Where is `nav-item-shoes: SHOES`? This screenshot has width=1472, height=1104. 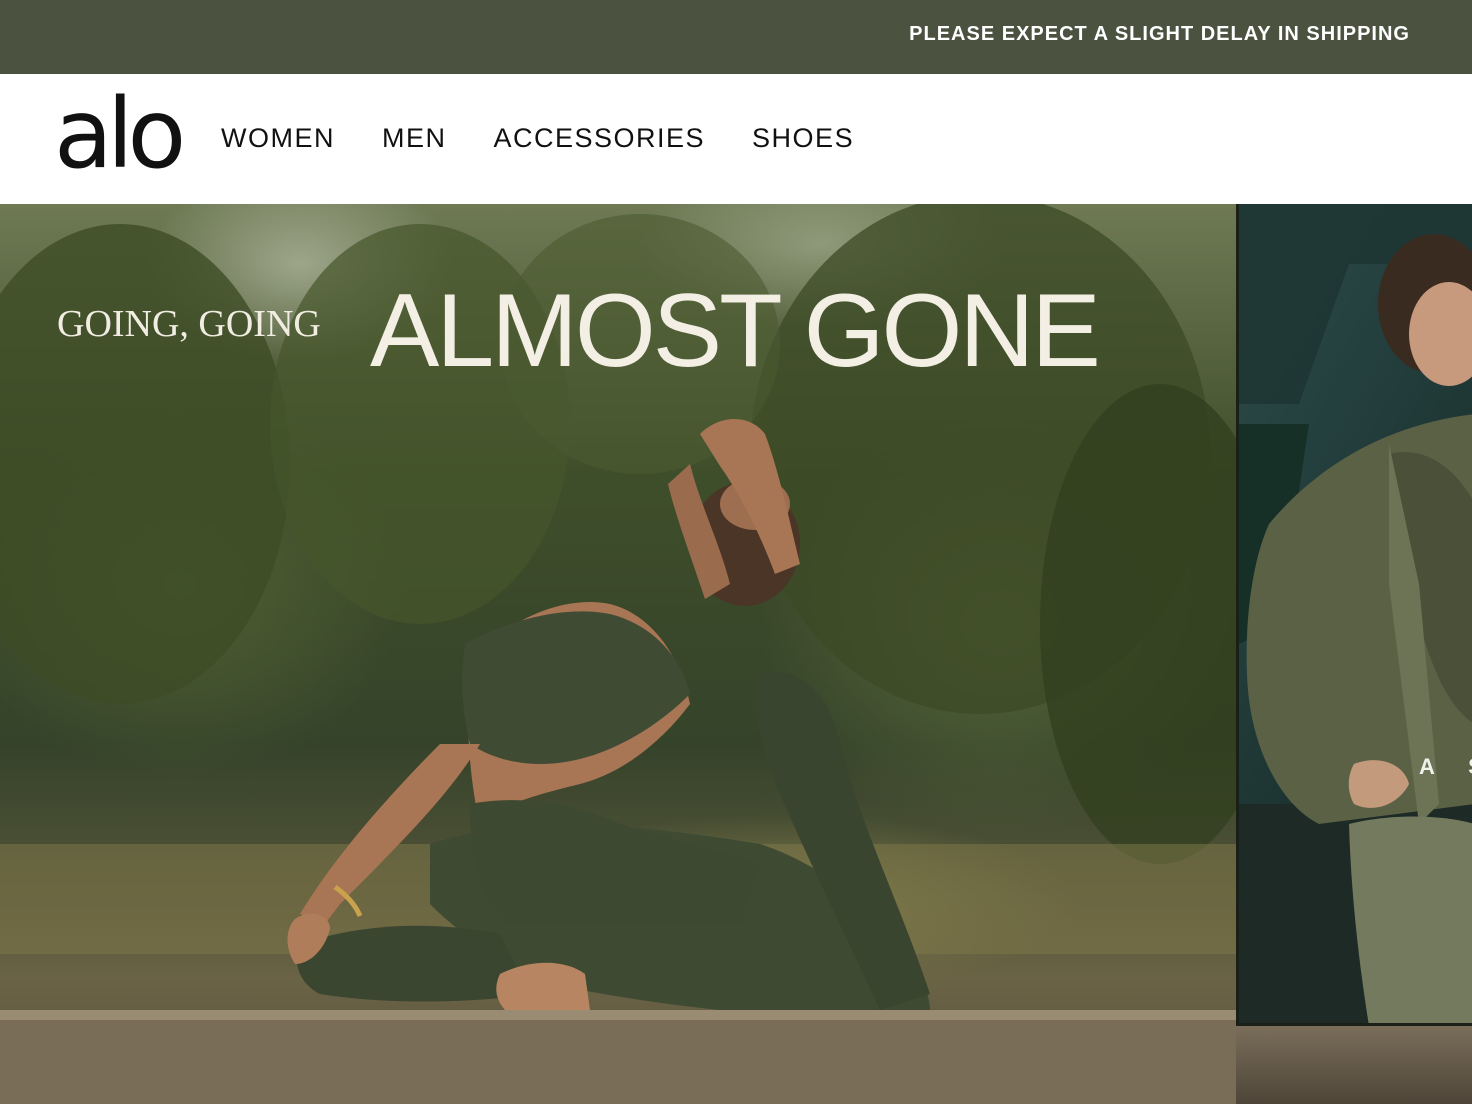 nav-item-shoes: SHOES is located at coordinates (803, 138).